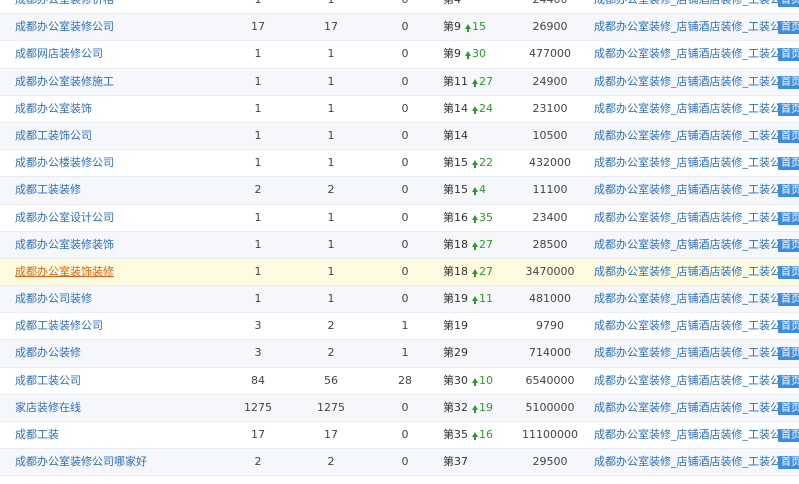 This screenshot has width=799, height=484. What do you see at coordinates (452, 3) in the screenshot?
I see `rank-value: 第4` at bounding box center [452, 3].